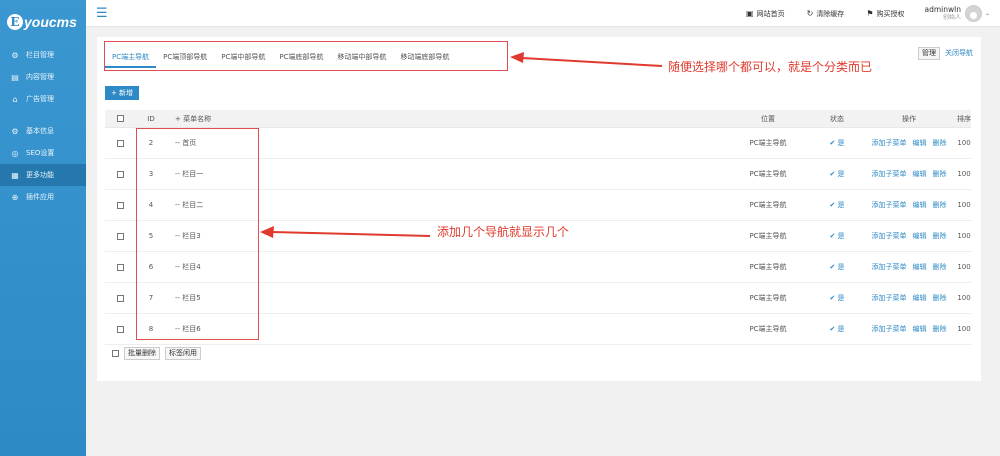  I want to click on top-link-buy-license: ⚑ 购买授权, so click(885, 14).